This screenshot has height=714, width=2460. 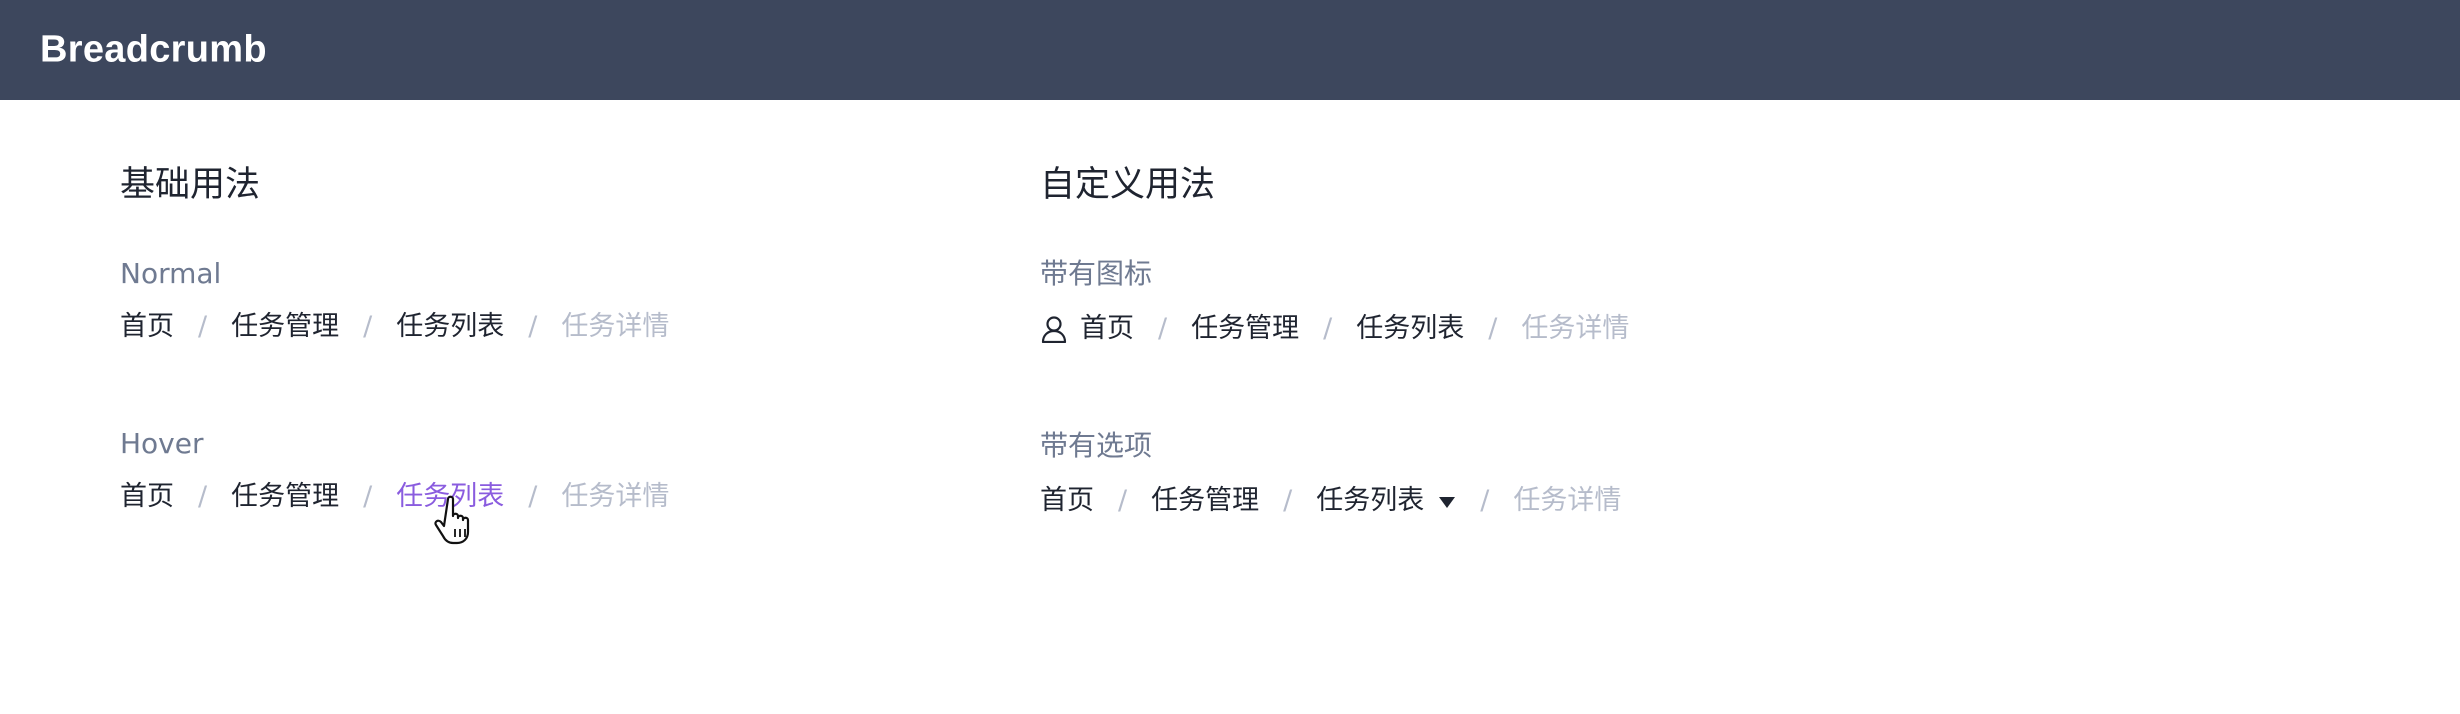 I want to click on breadcrumb-dropdown-label: 任务列表, so click(x=1370, y=500).